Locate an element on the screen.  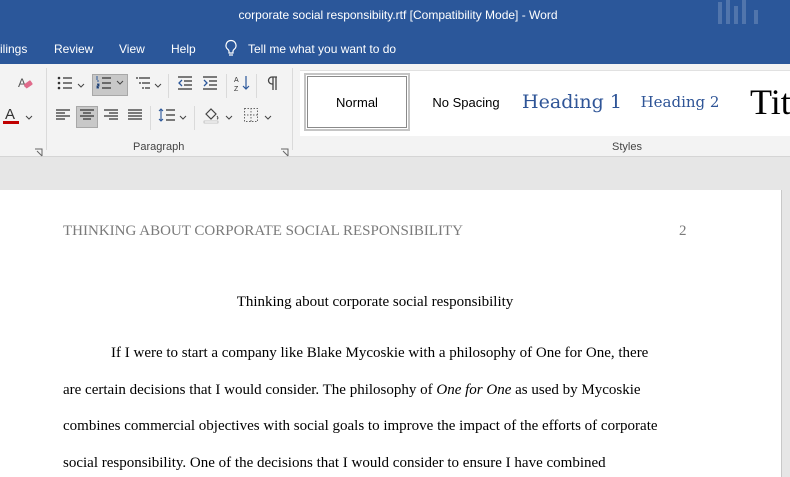
style-heading-1: Heading 1 is located at coordinates (572, 102).